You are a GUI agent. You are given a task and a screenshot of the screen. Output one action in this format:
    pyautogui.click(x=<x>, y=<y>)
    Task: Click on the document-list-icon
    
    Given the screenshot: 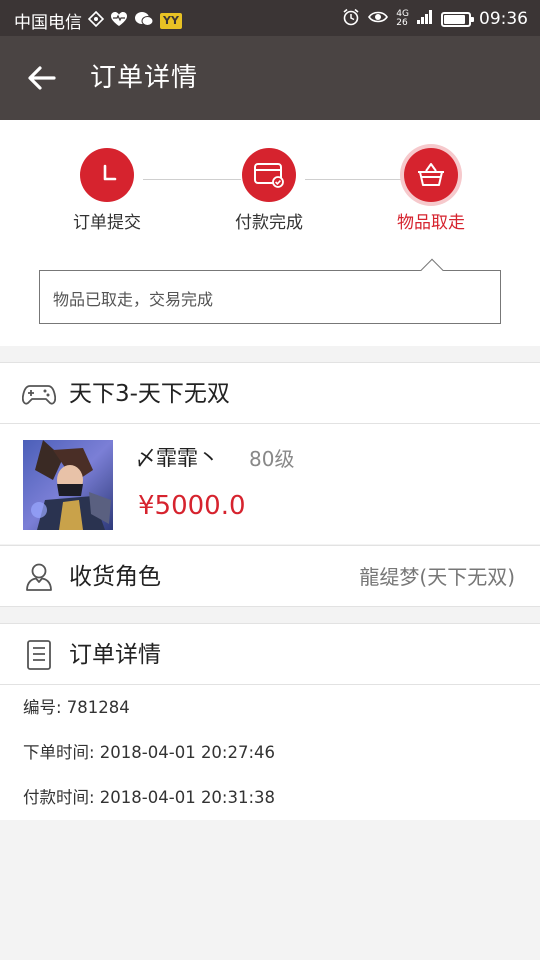 What is the action you would take?
    pyautogui.click(x=39, y=655)
    